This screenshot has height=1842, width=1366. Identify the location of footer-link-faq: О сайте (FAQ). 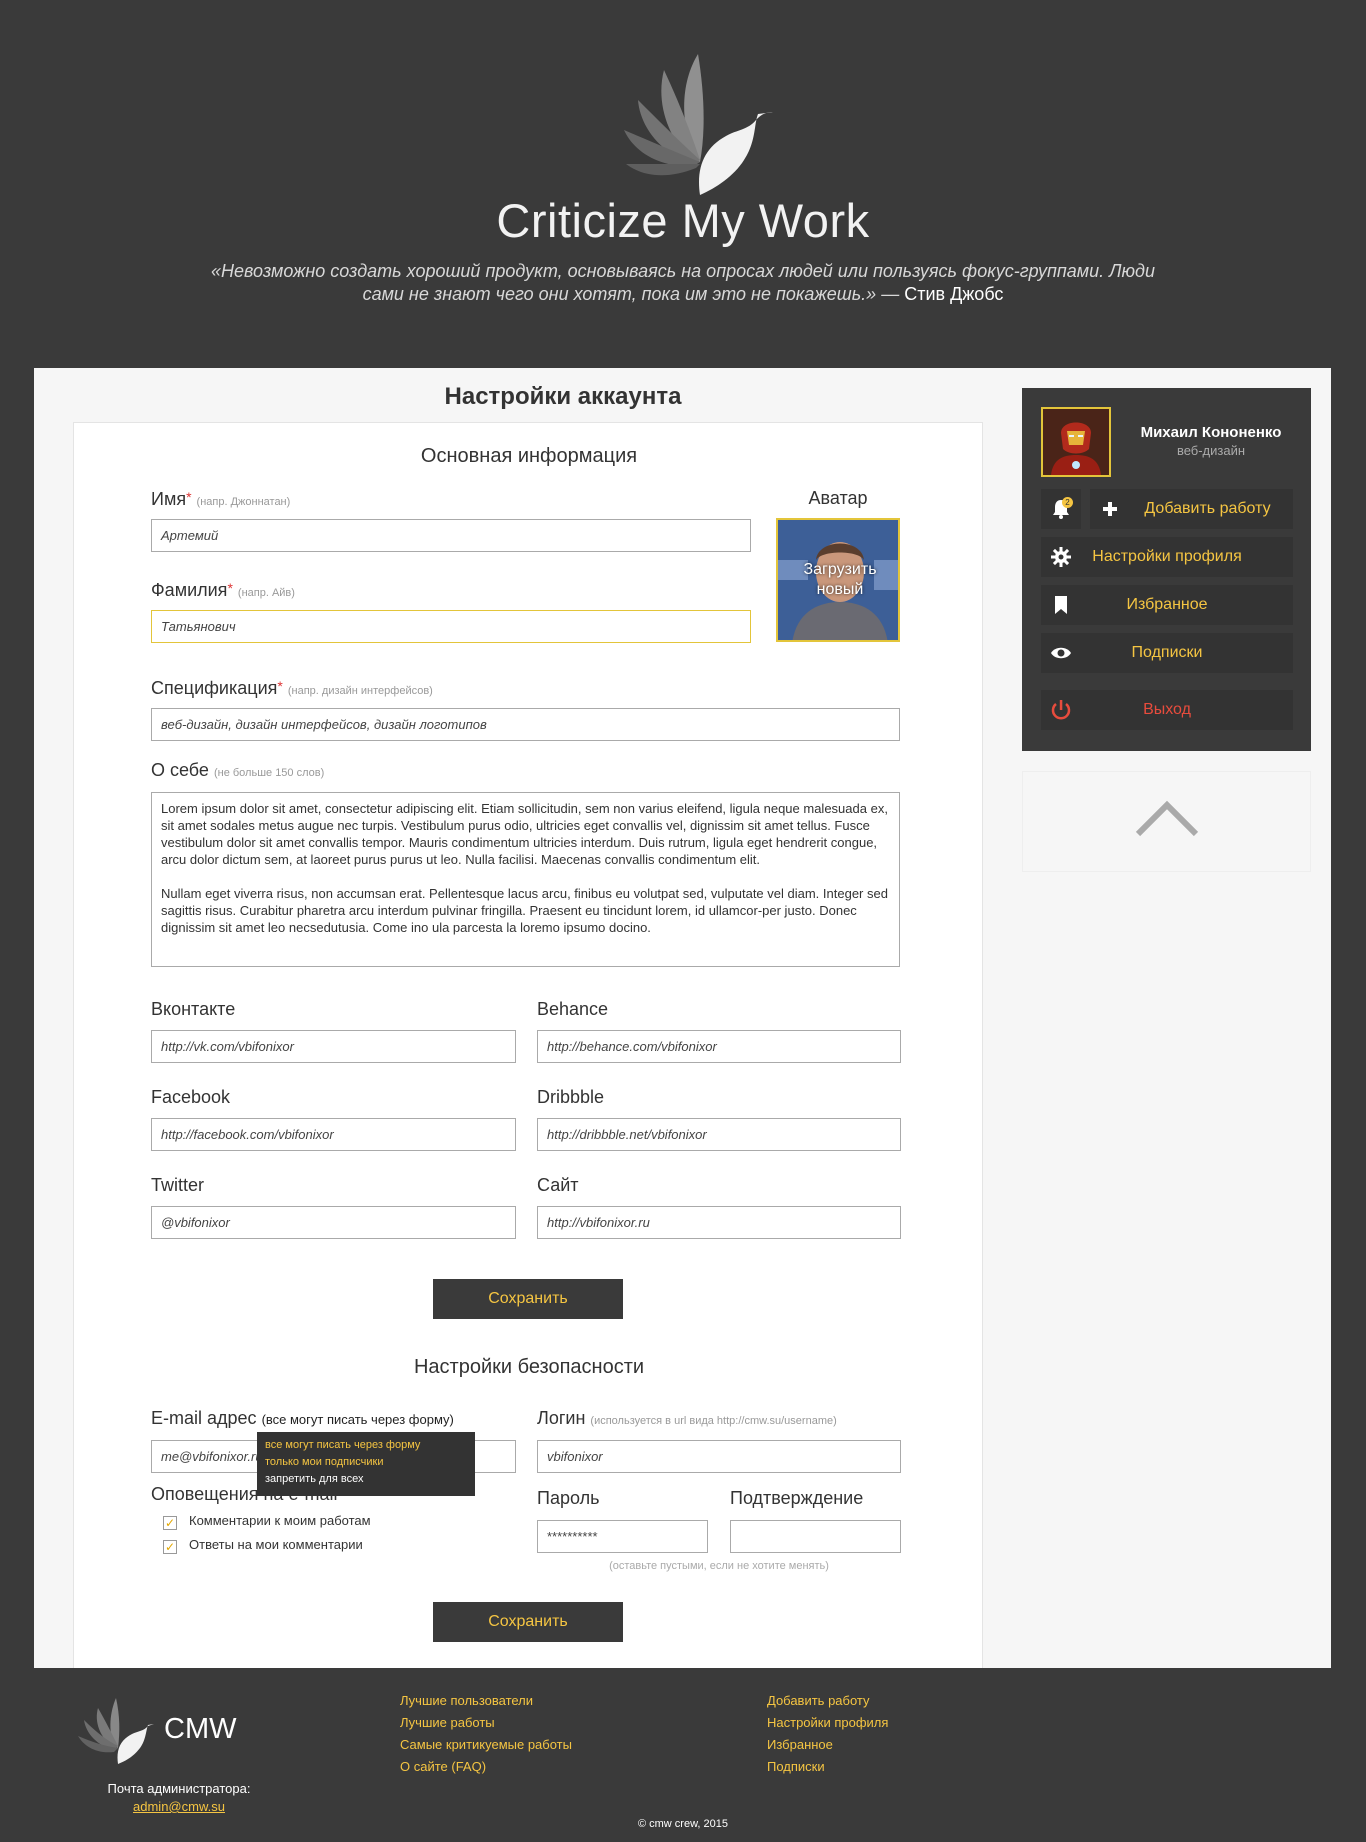
(443, 1766).